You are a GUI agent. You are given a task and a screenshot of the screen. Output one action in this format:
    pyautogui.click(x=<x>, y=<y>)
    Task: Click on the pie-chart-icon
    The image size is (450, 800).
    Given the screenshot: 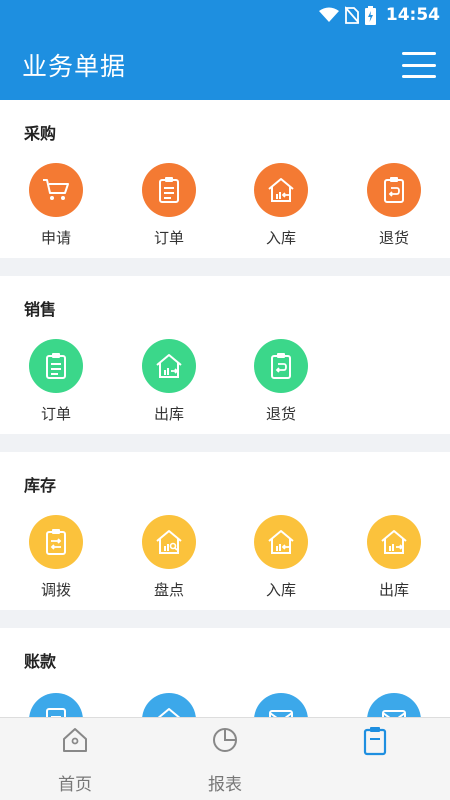 What is the action you would take?
    pyautogui.click(x=225, y=742)
    